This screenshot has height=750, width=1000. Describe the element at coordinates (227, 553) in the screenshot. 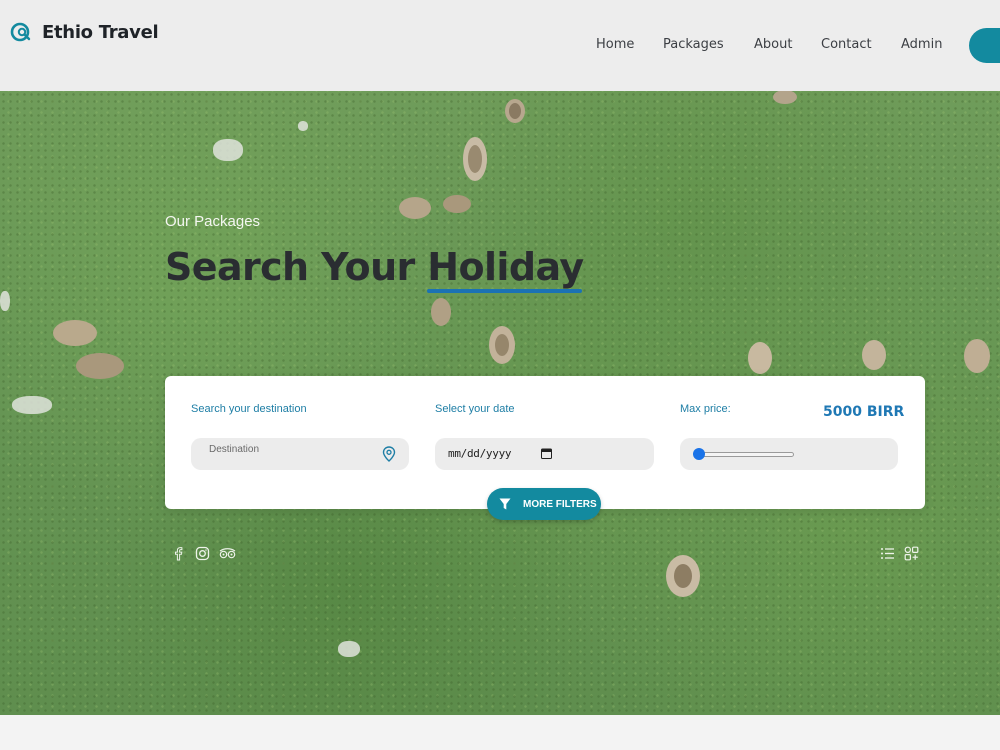

I see `tripadvisor-icon` at that location.